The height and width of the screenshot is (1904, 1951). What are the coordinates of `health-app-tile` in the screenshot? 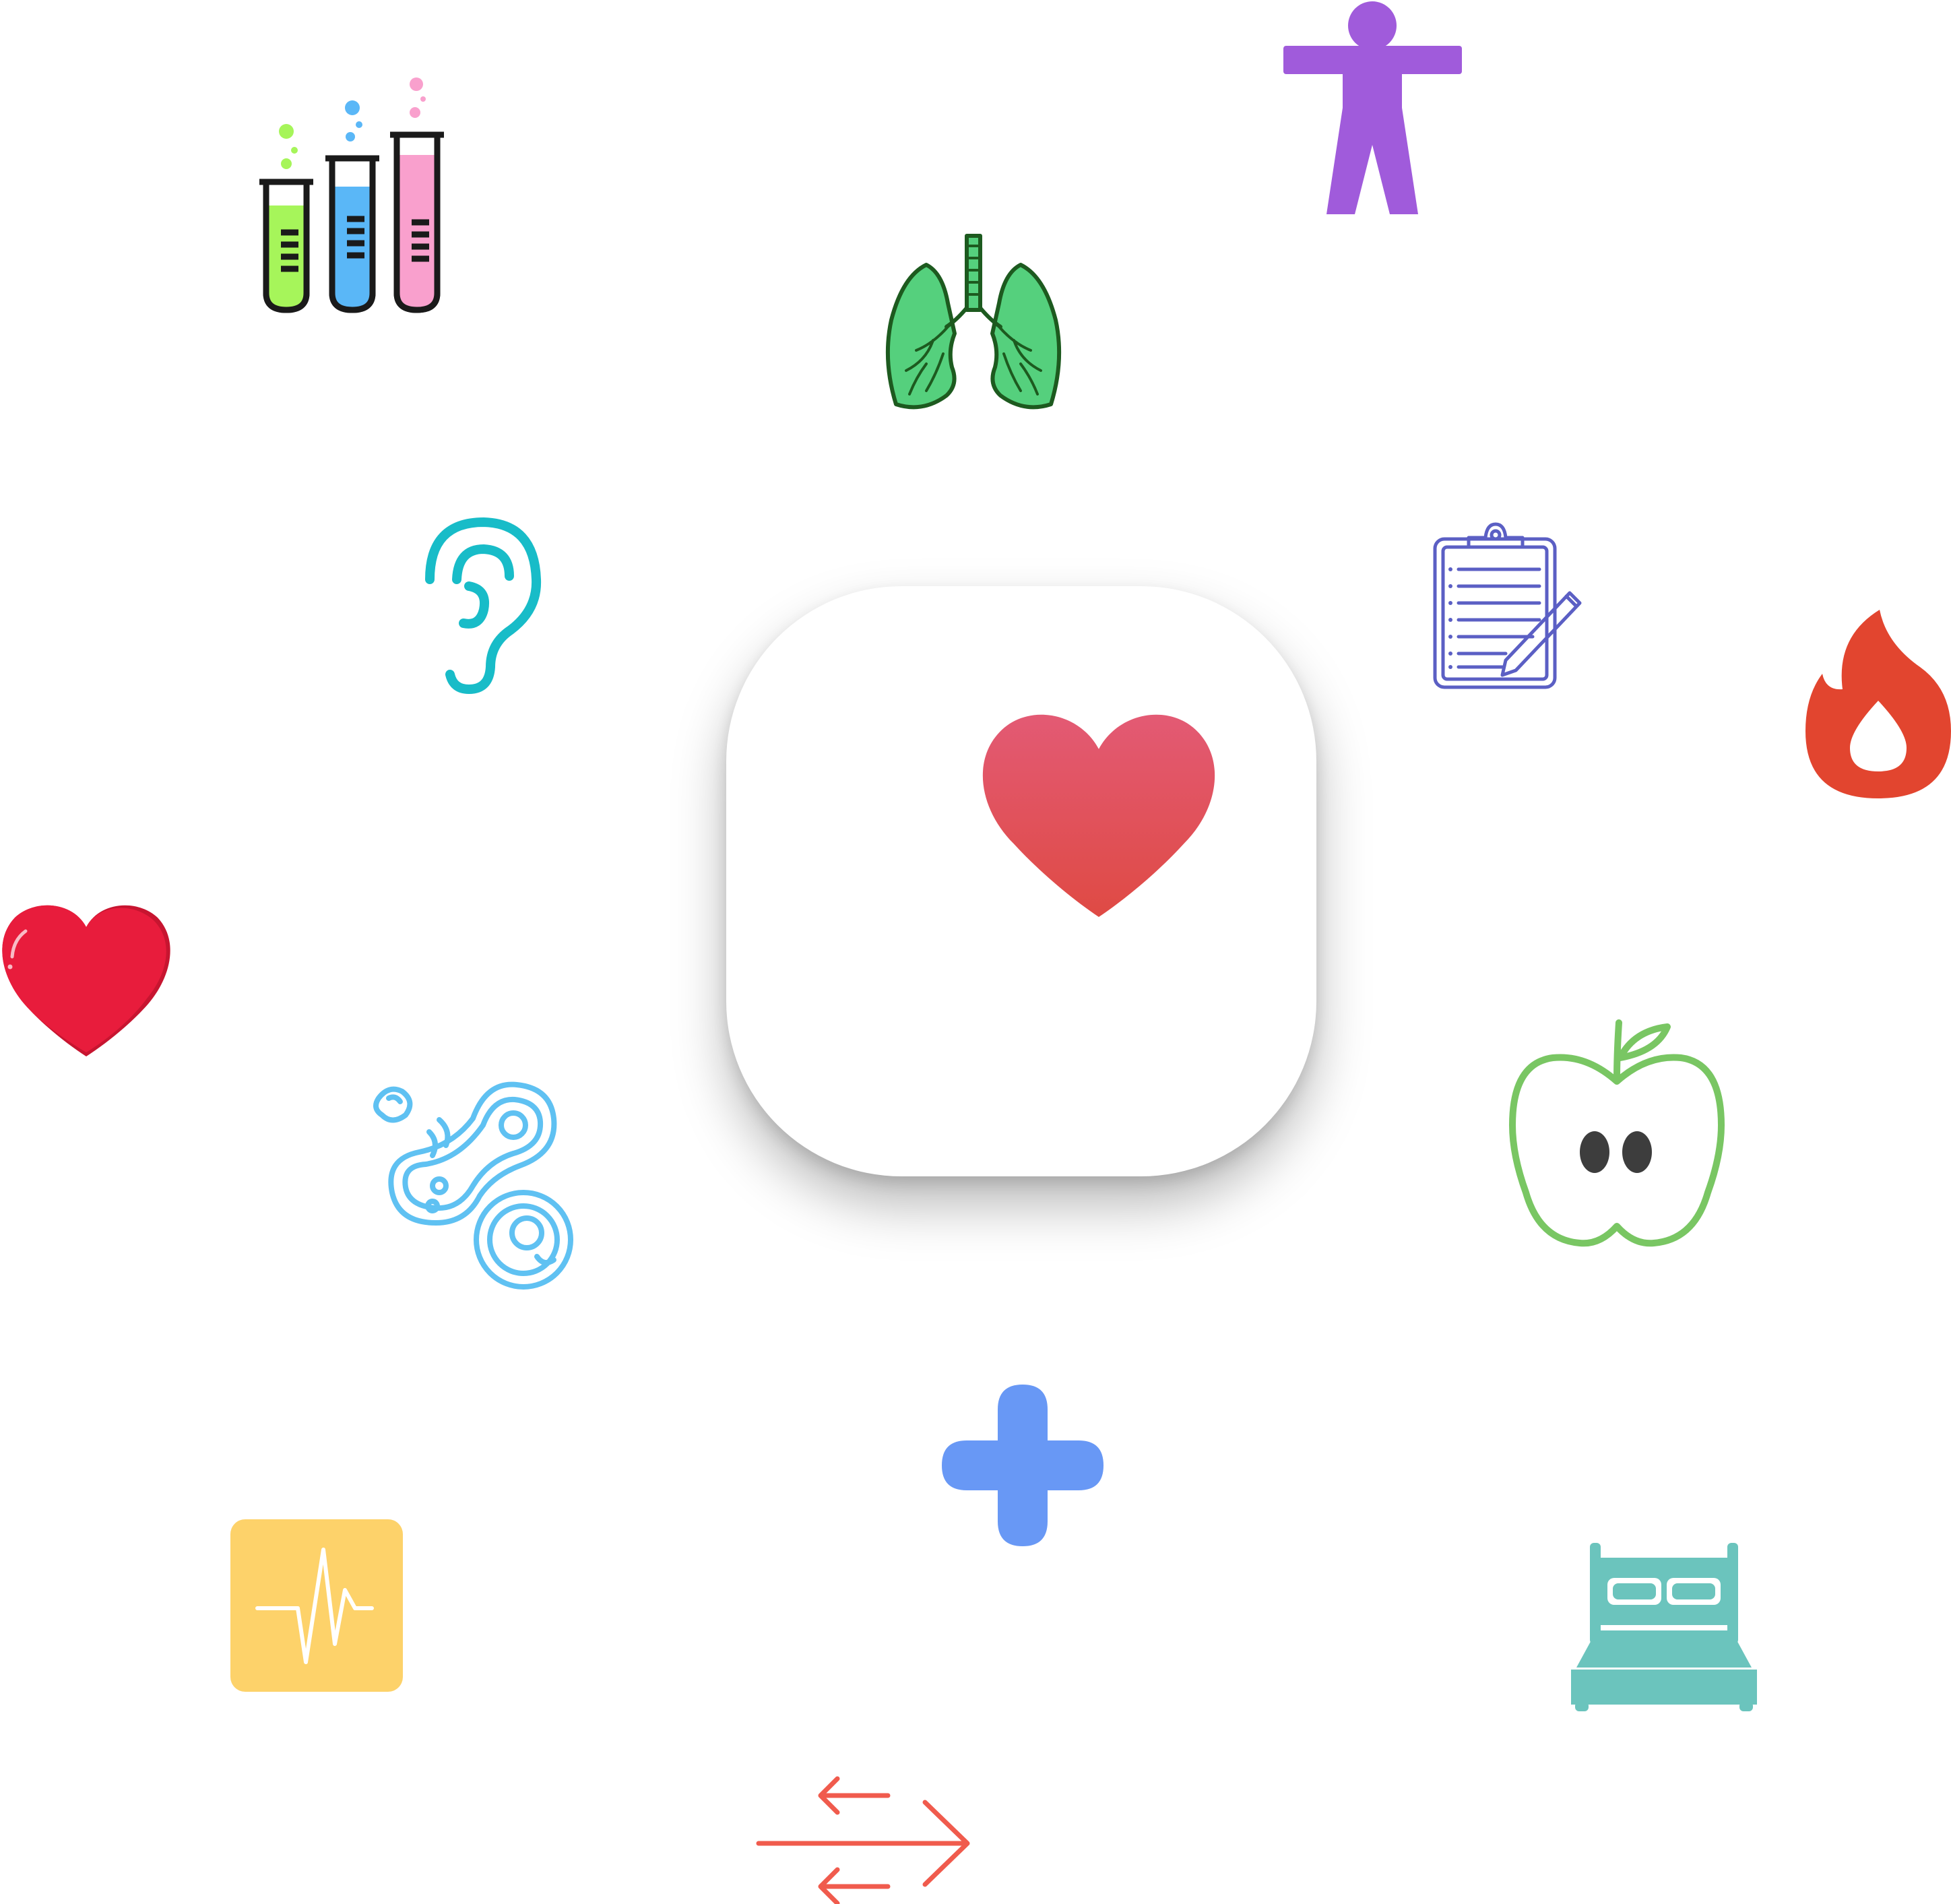 It's located at (1021, 881).